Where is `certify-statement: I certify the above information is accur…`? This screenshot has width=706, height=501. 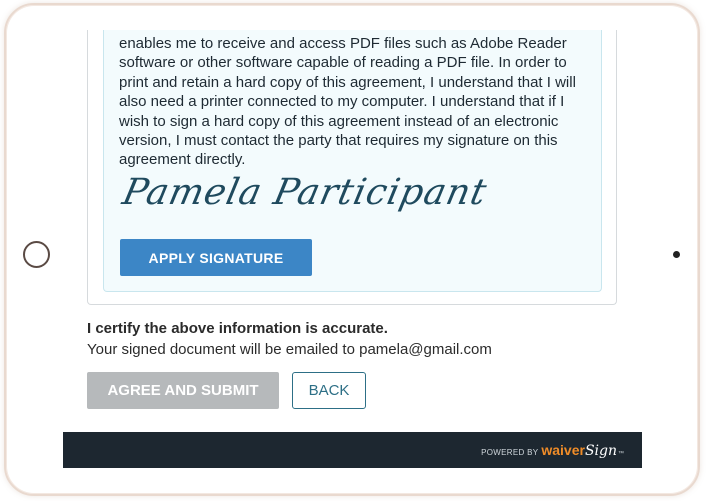
certify-statement: I certify the above information is accur… is located at coordinates (237, 328).